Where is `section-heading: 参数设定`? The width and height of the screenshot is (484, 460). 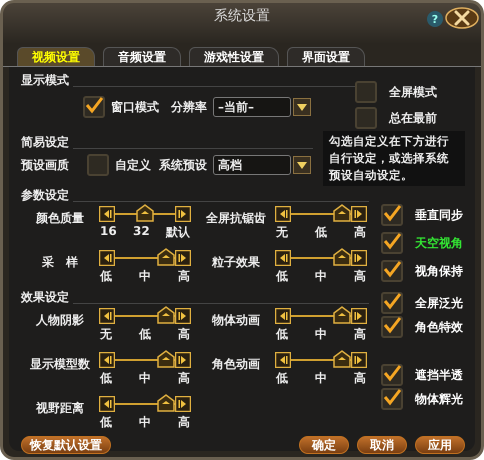
section-heading: 参数设定 is located at coordinates (45, 195).